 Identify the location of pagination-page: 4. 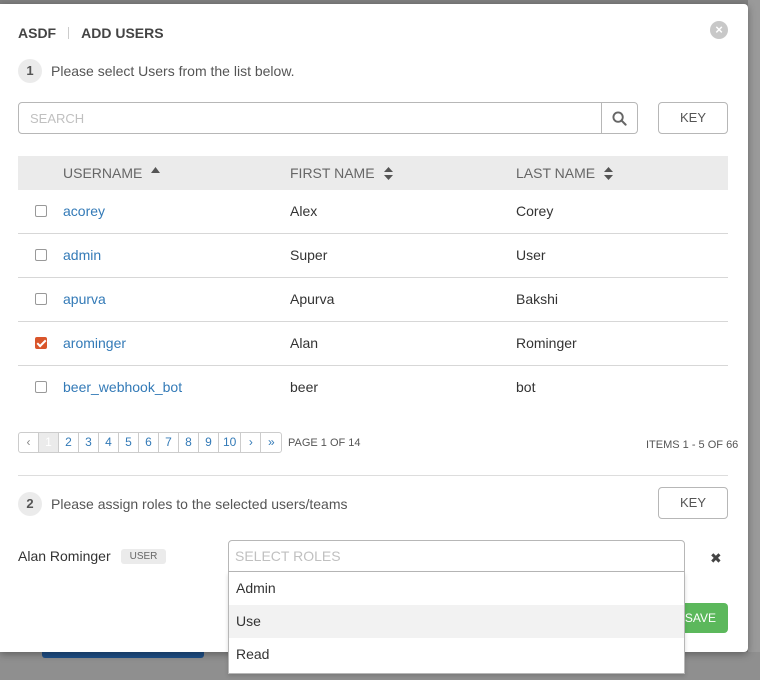
(109, 442).